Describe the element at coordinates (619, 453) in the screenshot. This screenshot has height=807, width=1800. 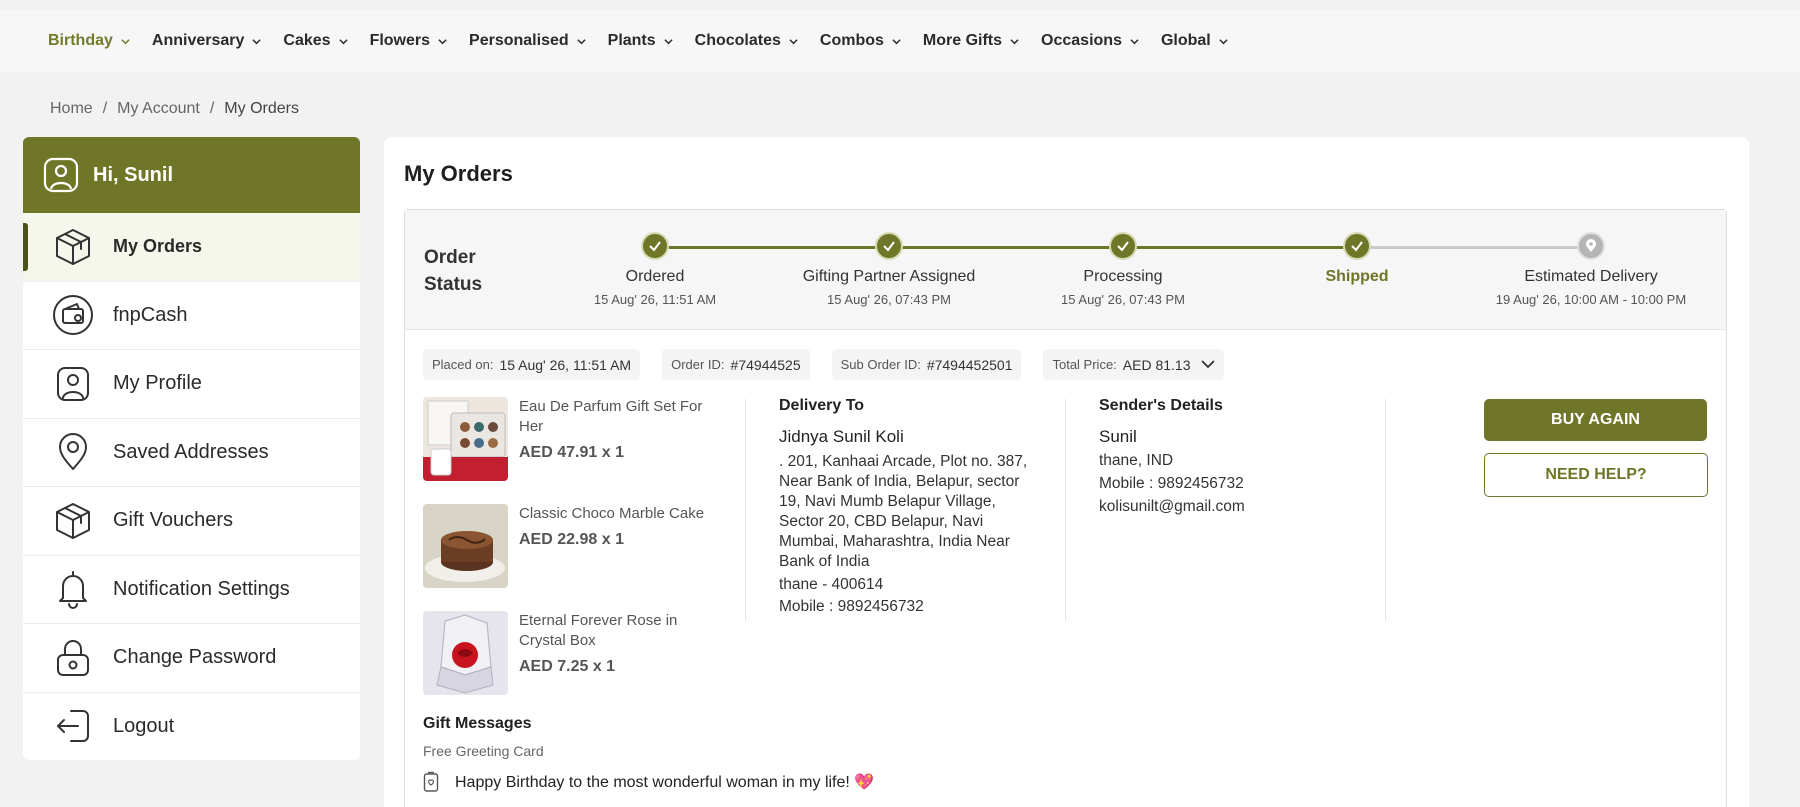
I see `product-price: AED 47.91 x 1` at that location.